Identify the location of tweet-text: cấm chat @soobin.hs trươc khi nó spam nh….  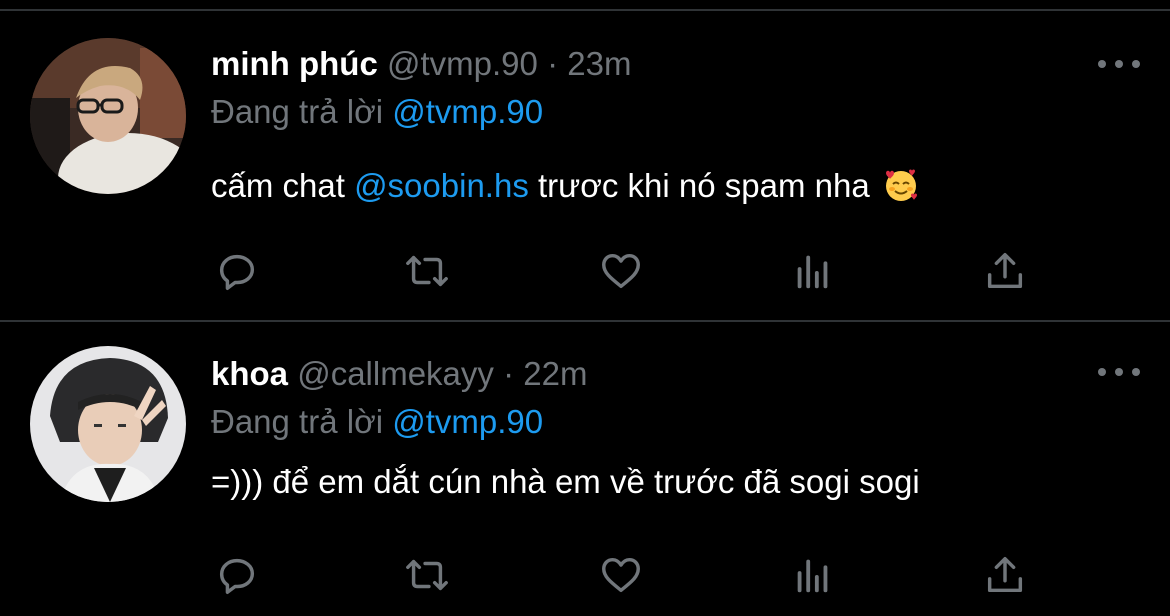
(565, 186).